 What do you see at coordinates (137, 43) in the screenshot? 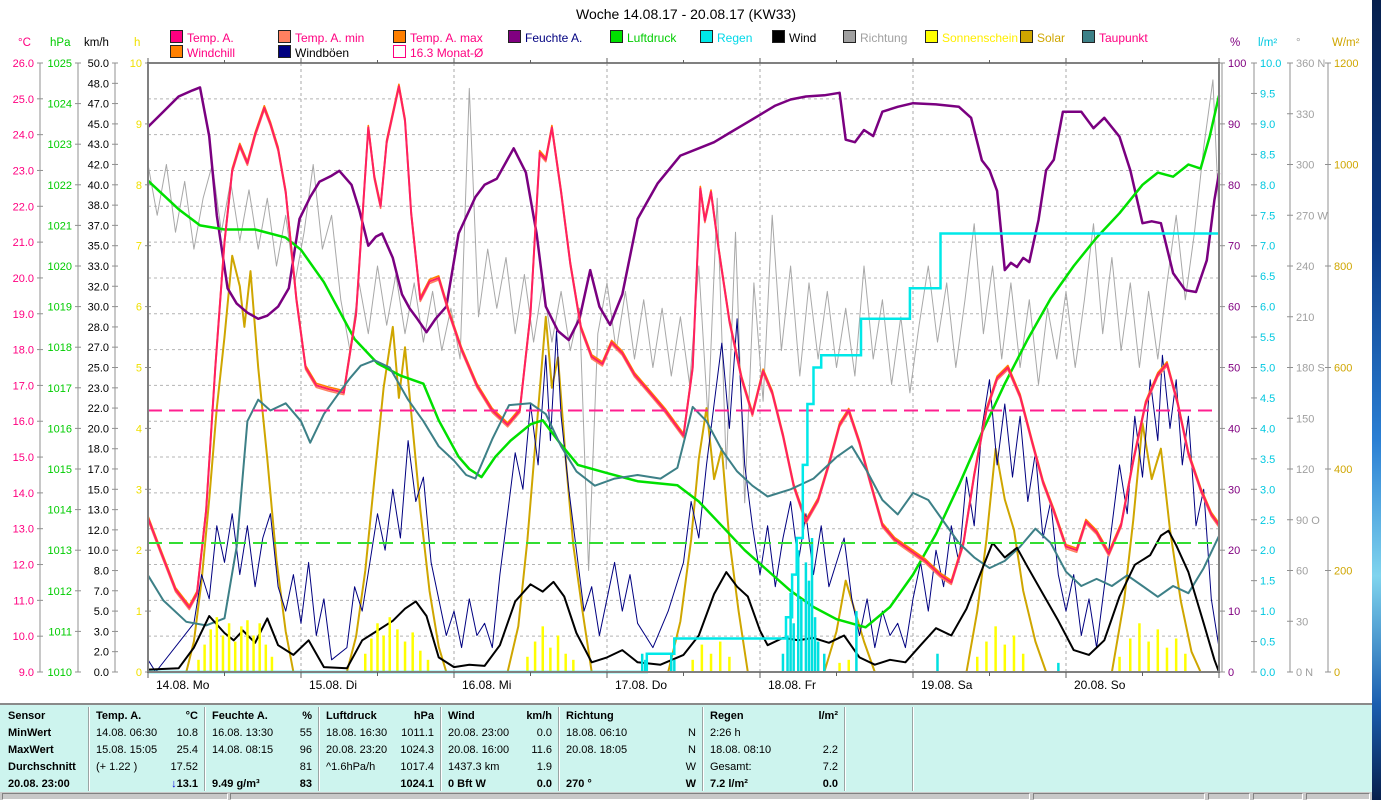
I see `axis-header-h: h` at bounding box center [137, 43].